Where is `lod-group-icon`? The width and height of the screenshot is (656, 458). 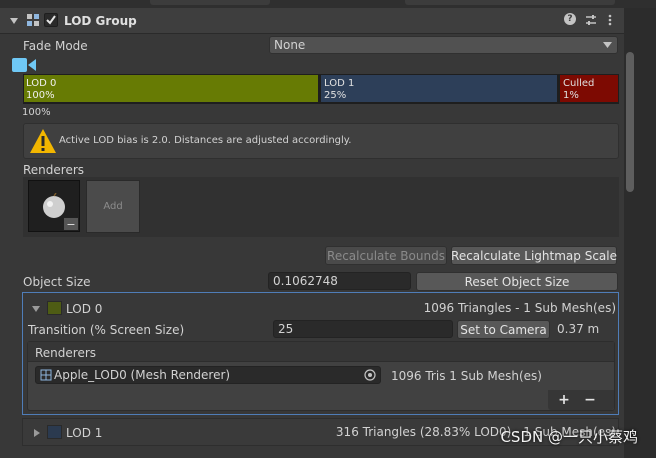
lod-group-icon is located at coordinates (33, 20).